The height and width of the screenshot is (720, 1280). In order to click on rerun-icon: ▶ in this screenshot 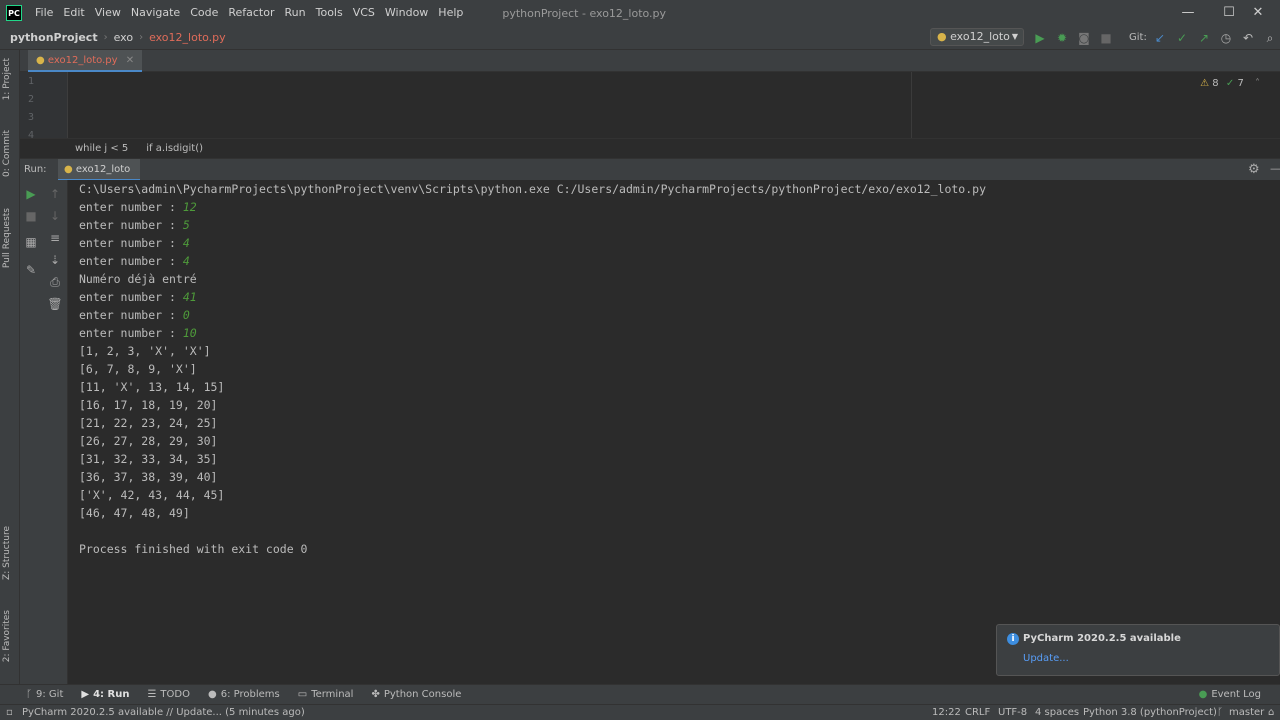, I will do `click(31, 194)`.